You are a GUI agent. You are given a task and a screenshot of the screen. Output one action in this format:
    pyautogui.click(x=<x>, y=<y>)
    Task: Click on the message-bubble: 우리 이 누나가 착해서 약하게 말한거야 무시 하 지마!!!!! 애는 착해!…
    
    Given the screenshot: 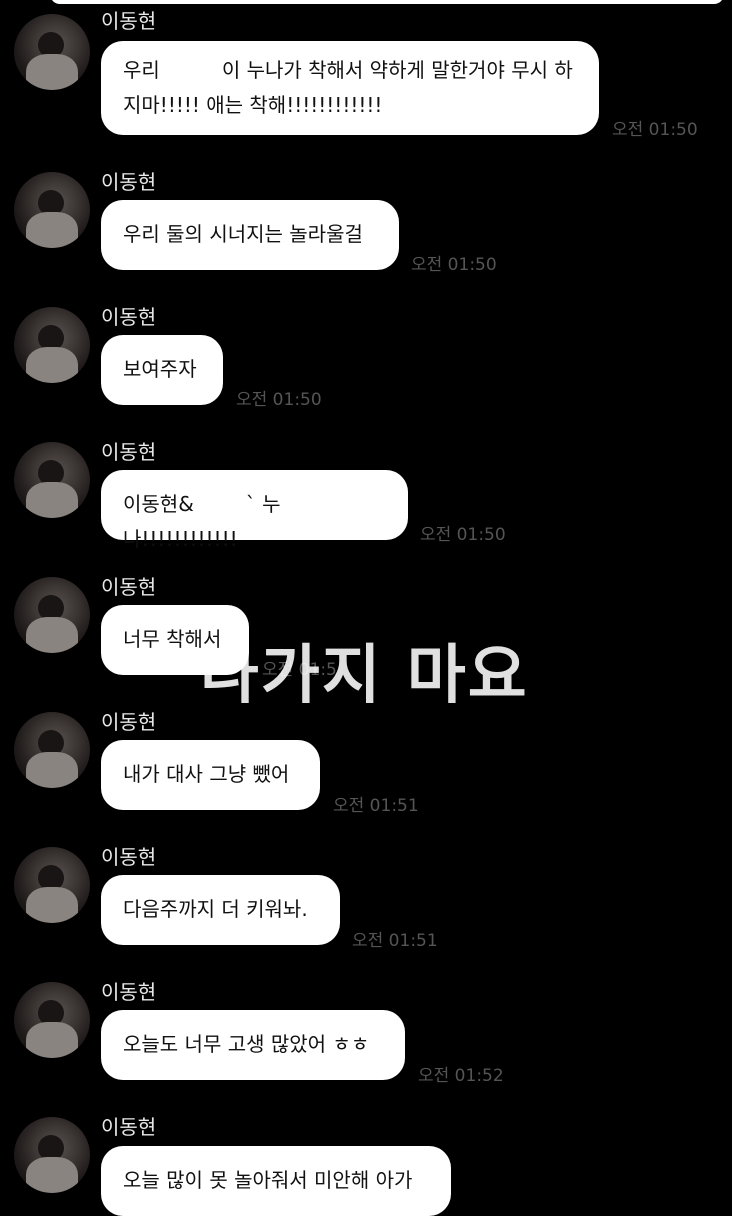 What is the action you would take?
    pyautogui.click(x=350, y=88)
    